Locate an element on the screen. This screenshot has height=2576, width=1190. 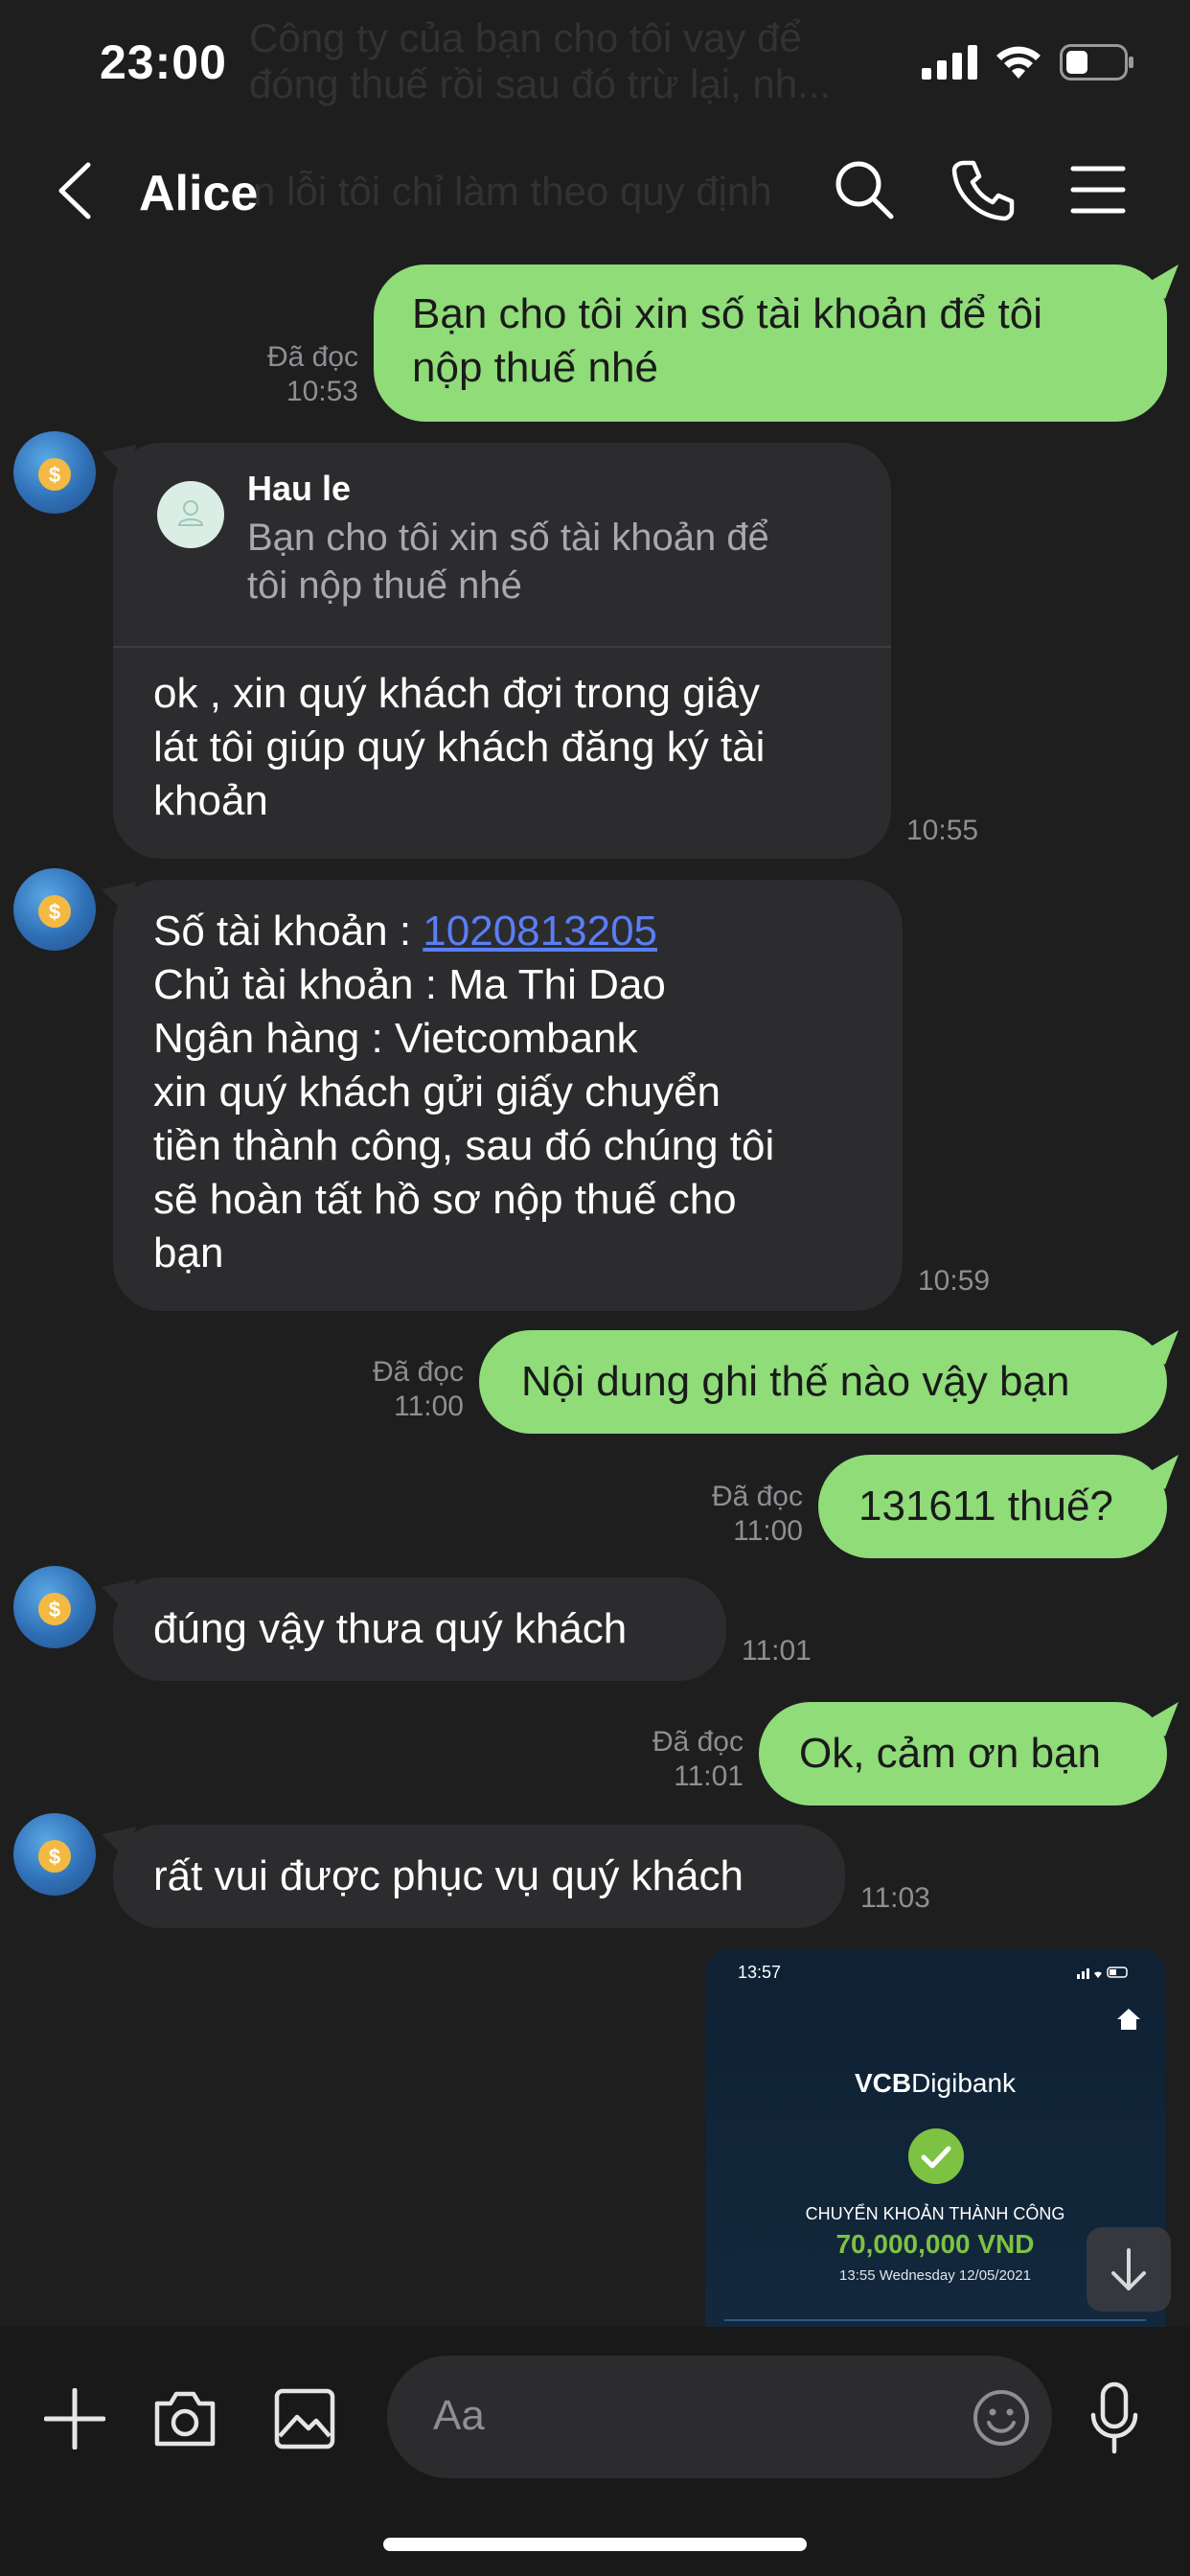
arrow-down-icon is located at coordinates (1129, 2269).